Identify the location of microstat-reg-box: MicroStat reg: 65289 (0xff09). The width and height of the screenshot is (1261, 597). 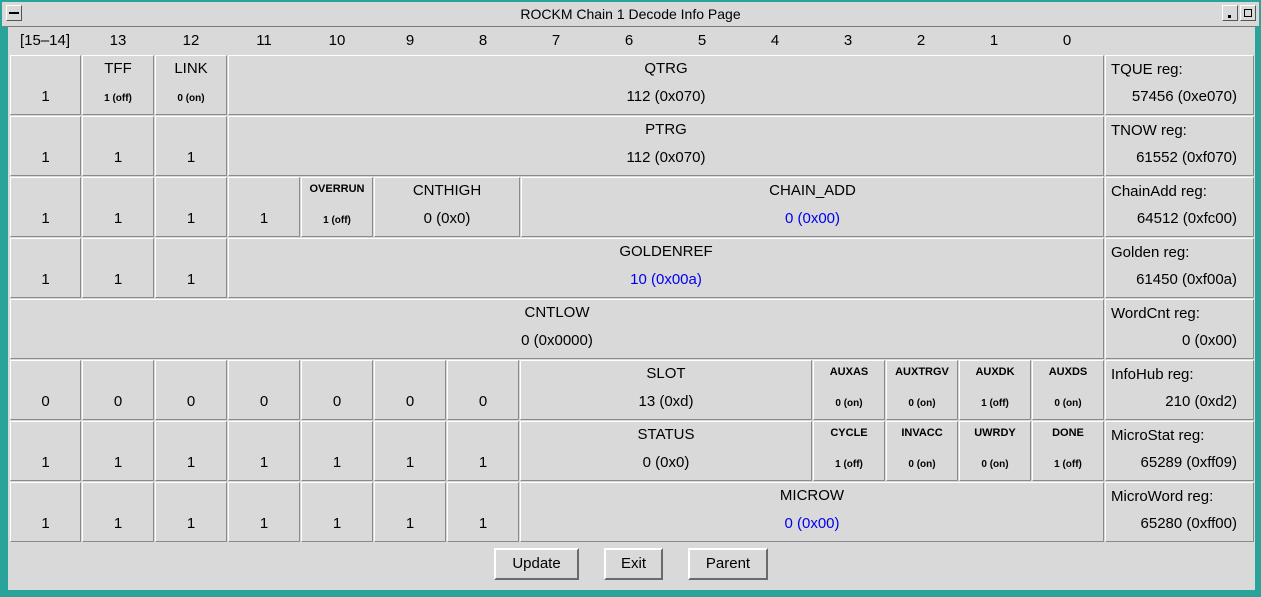
(1179, 451).